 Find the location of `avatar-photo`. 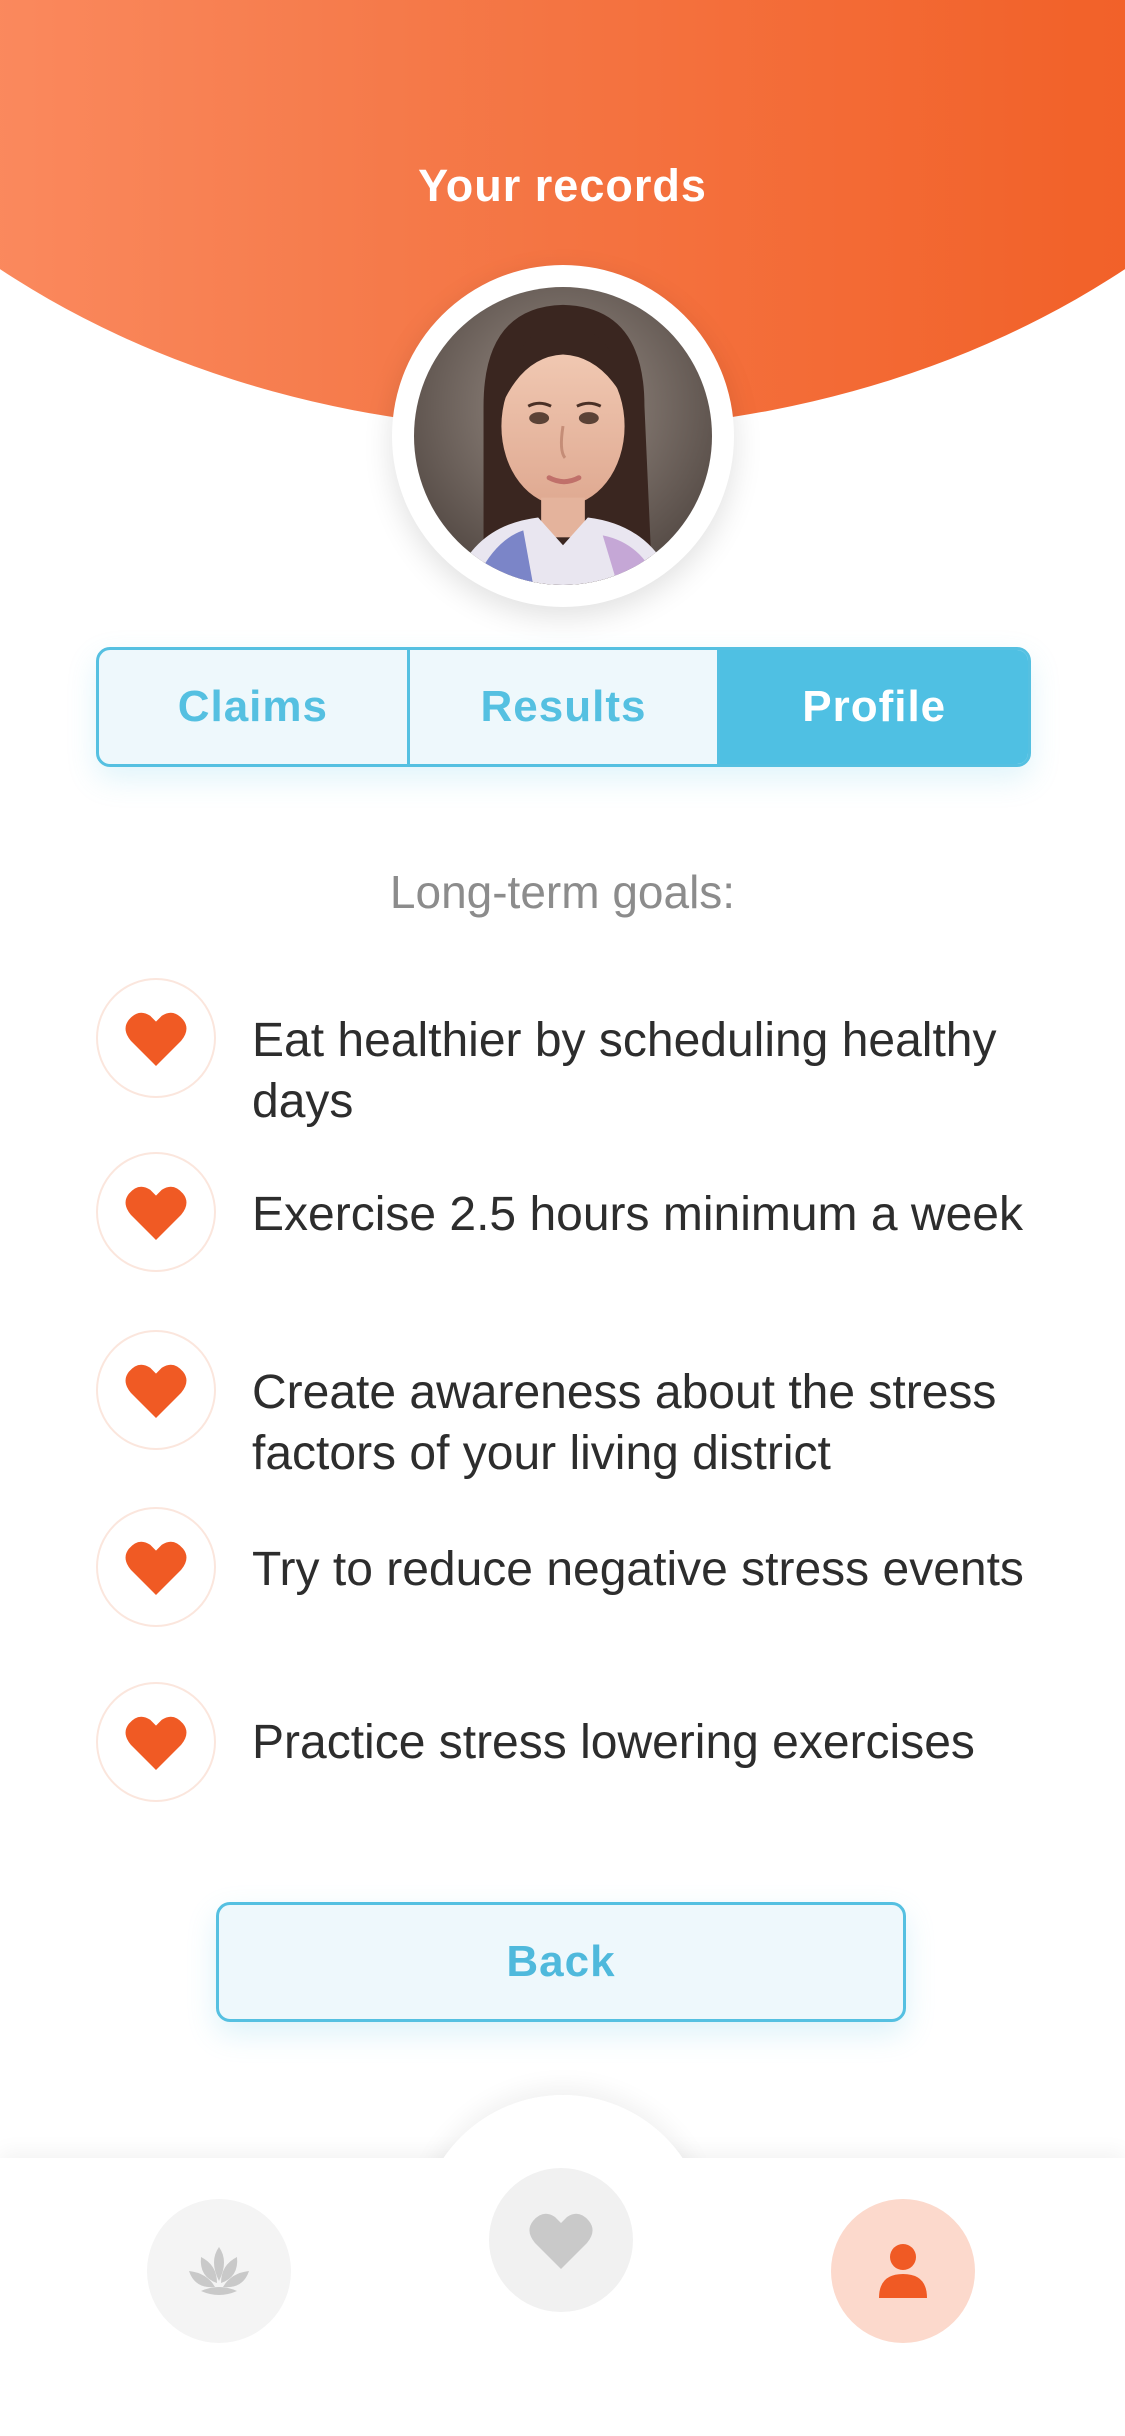

avatar-photo is located at coordinates (563, 436).